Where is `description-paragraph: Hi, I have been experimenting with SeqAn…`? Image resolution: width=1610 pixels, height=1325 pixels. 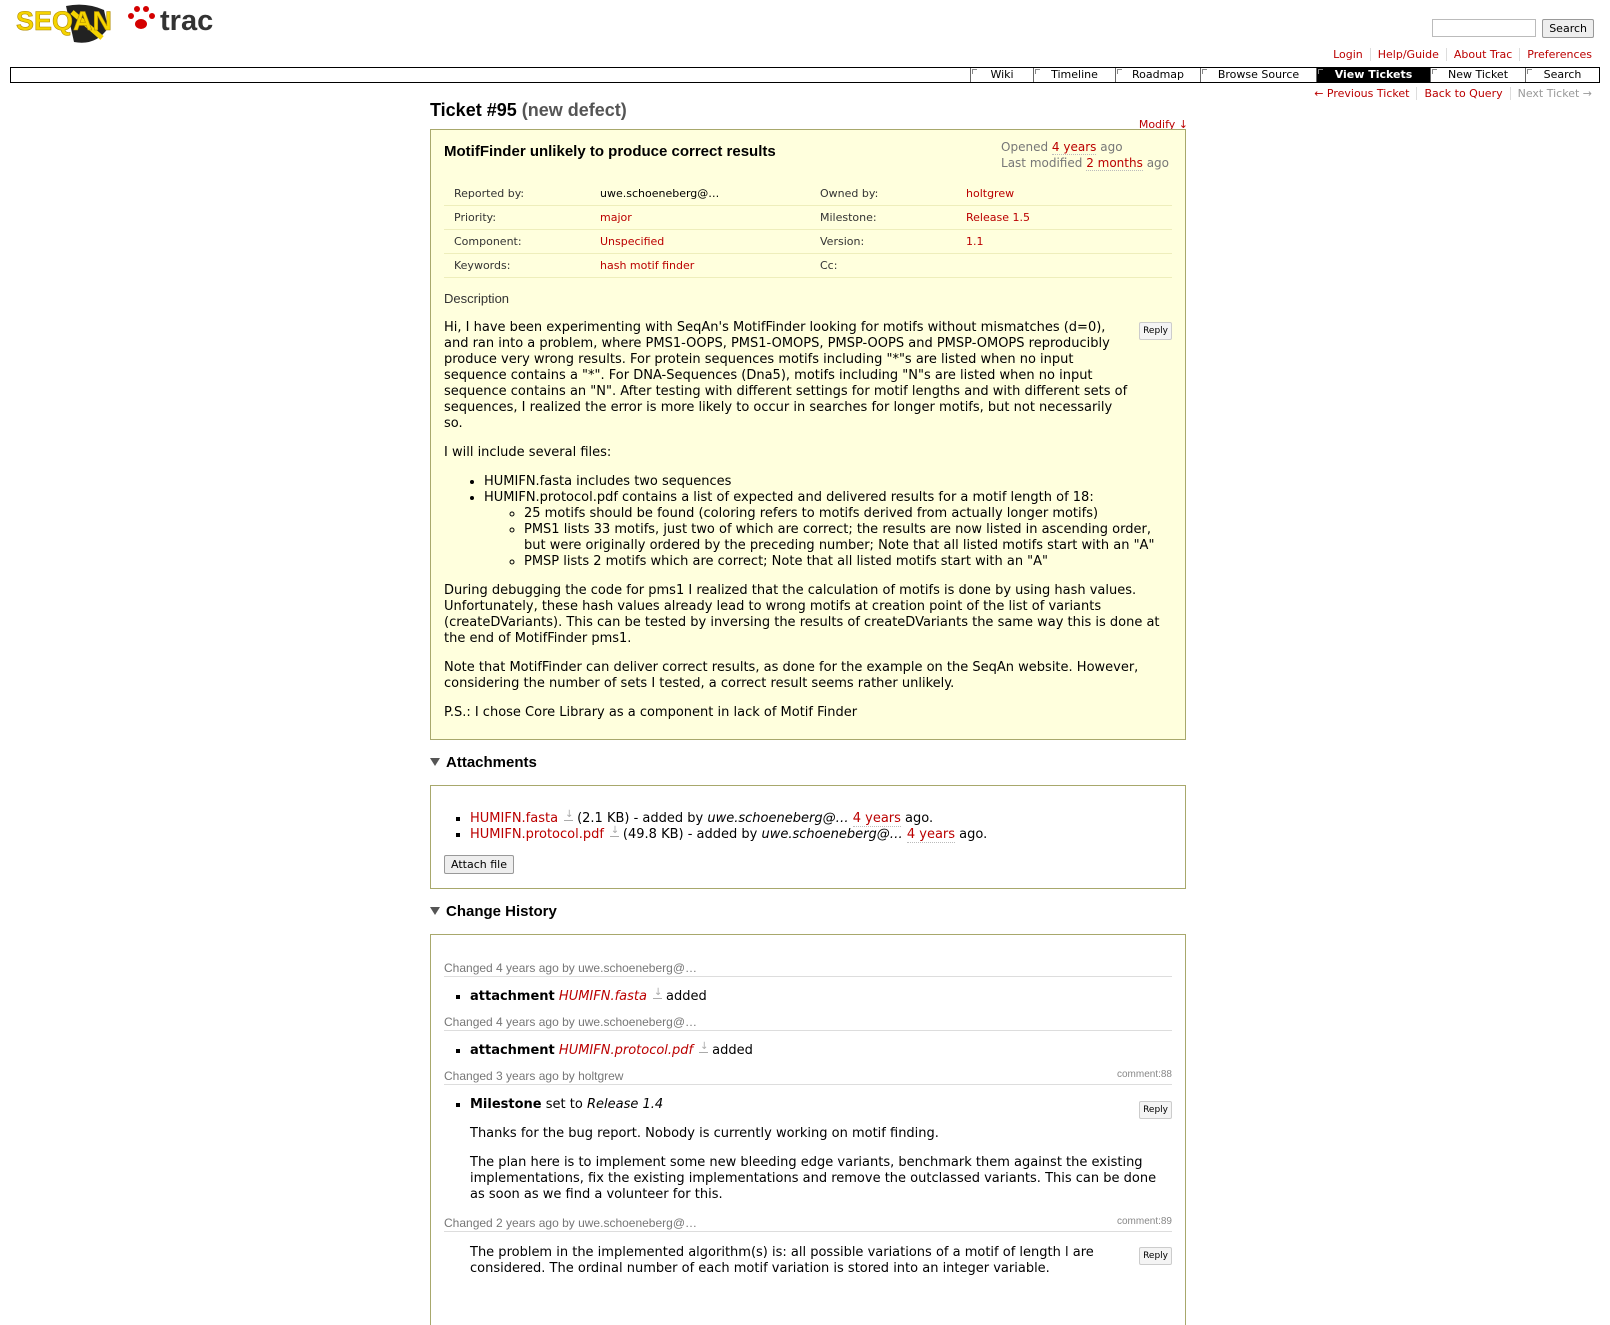
description-paragraph: Hi, I have been experimenting with SeqAn… is located at coordinates (786, 375).